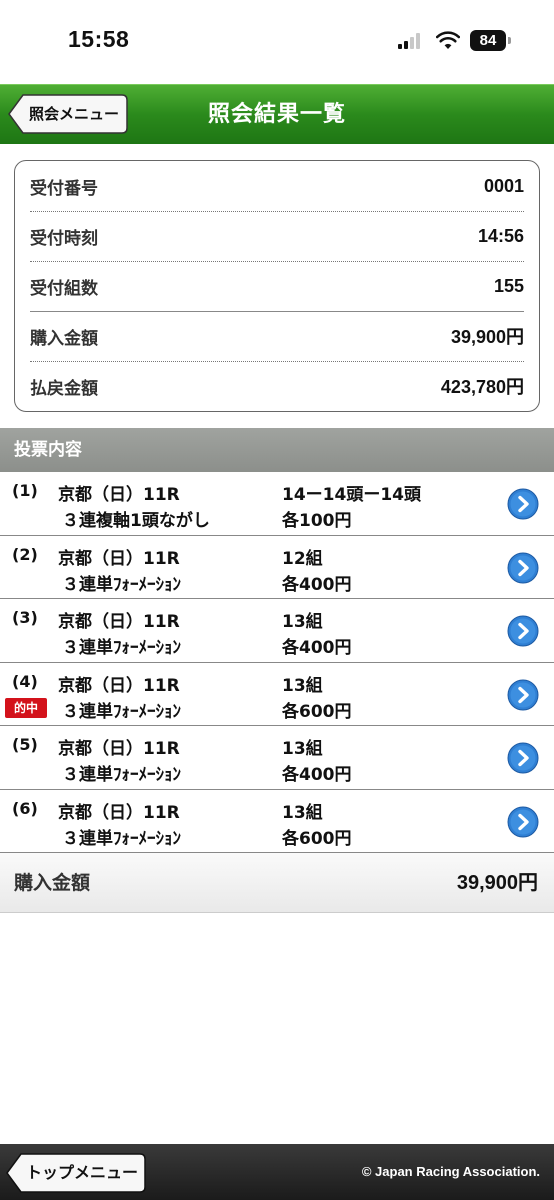 The width and height of the screenshot is (554, 1200). I want to click on bet-detail: 12組, so click(302, 558).